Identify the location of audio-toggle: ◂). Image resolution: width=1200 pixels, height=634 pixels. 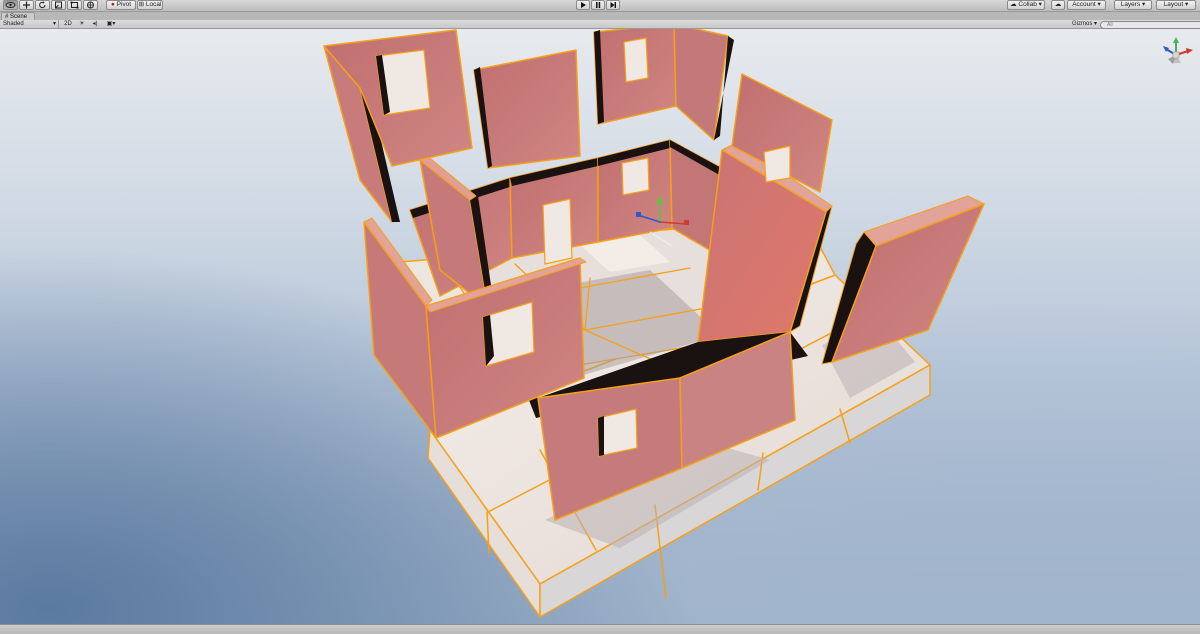
(95, 24).